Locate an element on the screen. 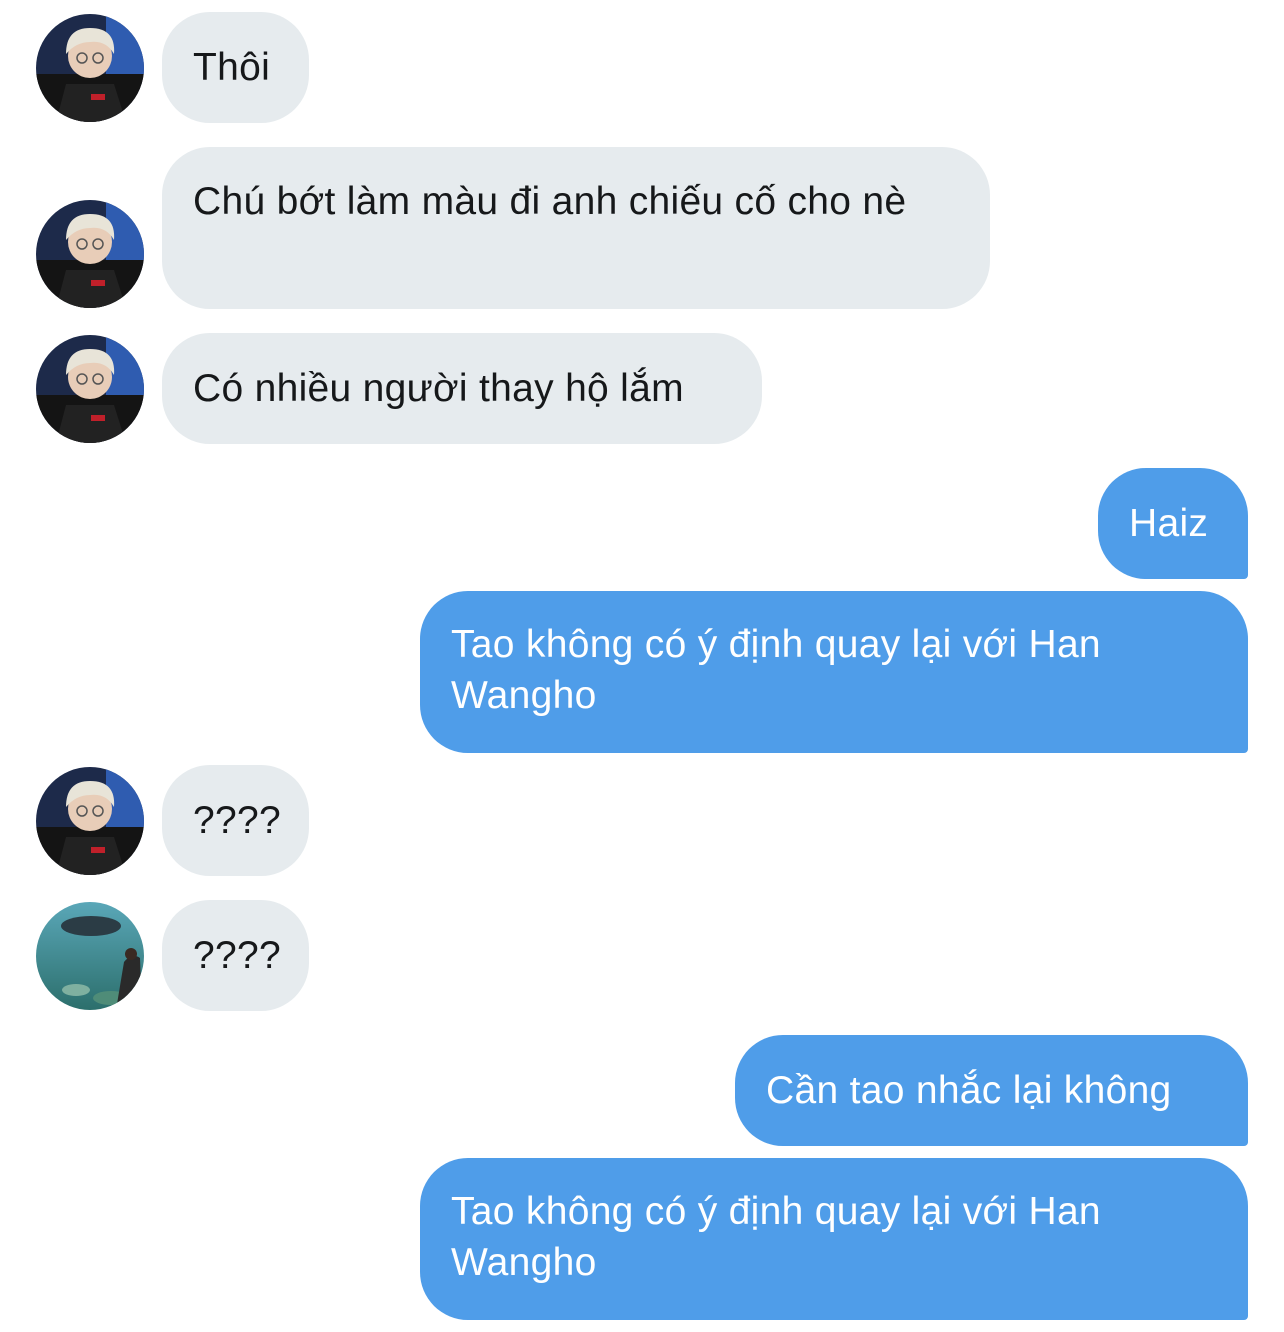 The width and height of the screenshot is (1284, 1332). message-text: Thôi is located at coordinates (232, 67).